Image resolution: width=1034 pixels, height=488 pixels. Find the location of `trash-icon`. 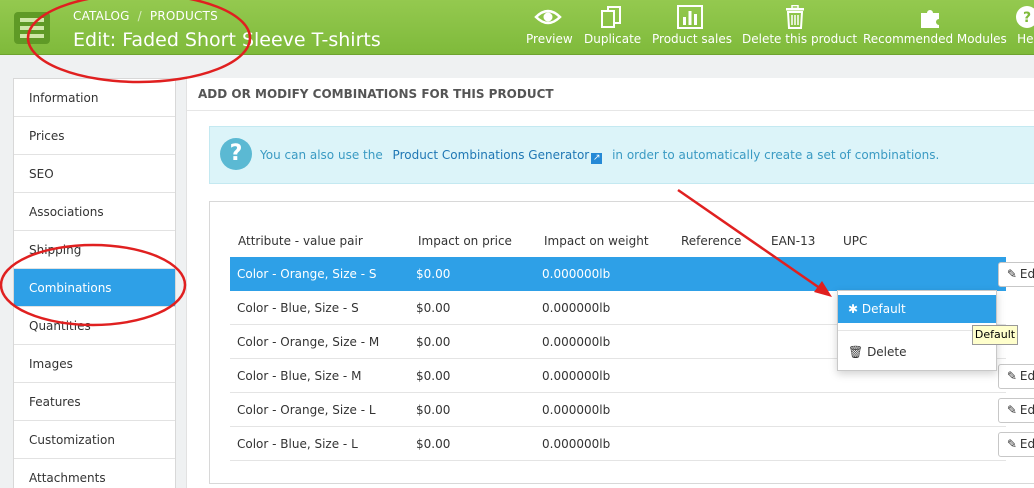

trash-icon is located at coordinates (795, 17).